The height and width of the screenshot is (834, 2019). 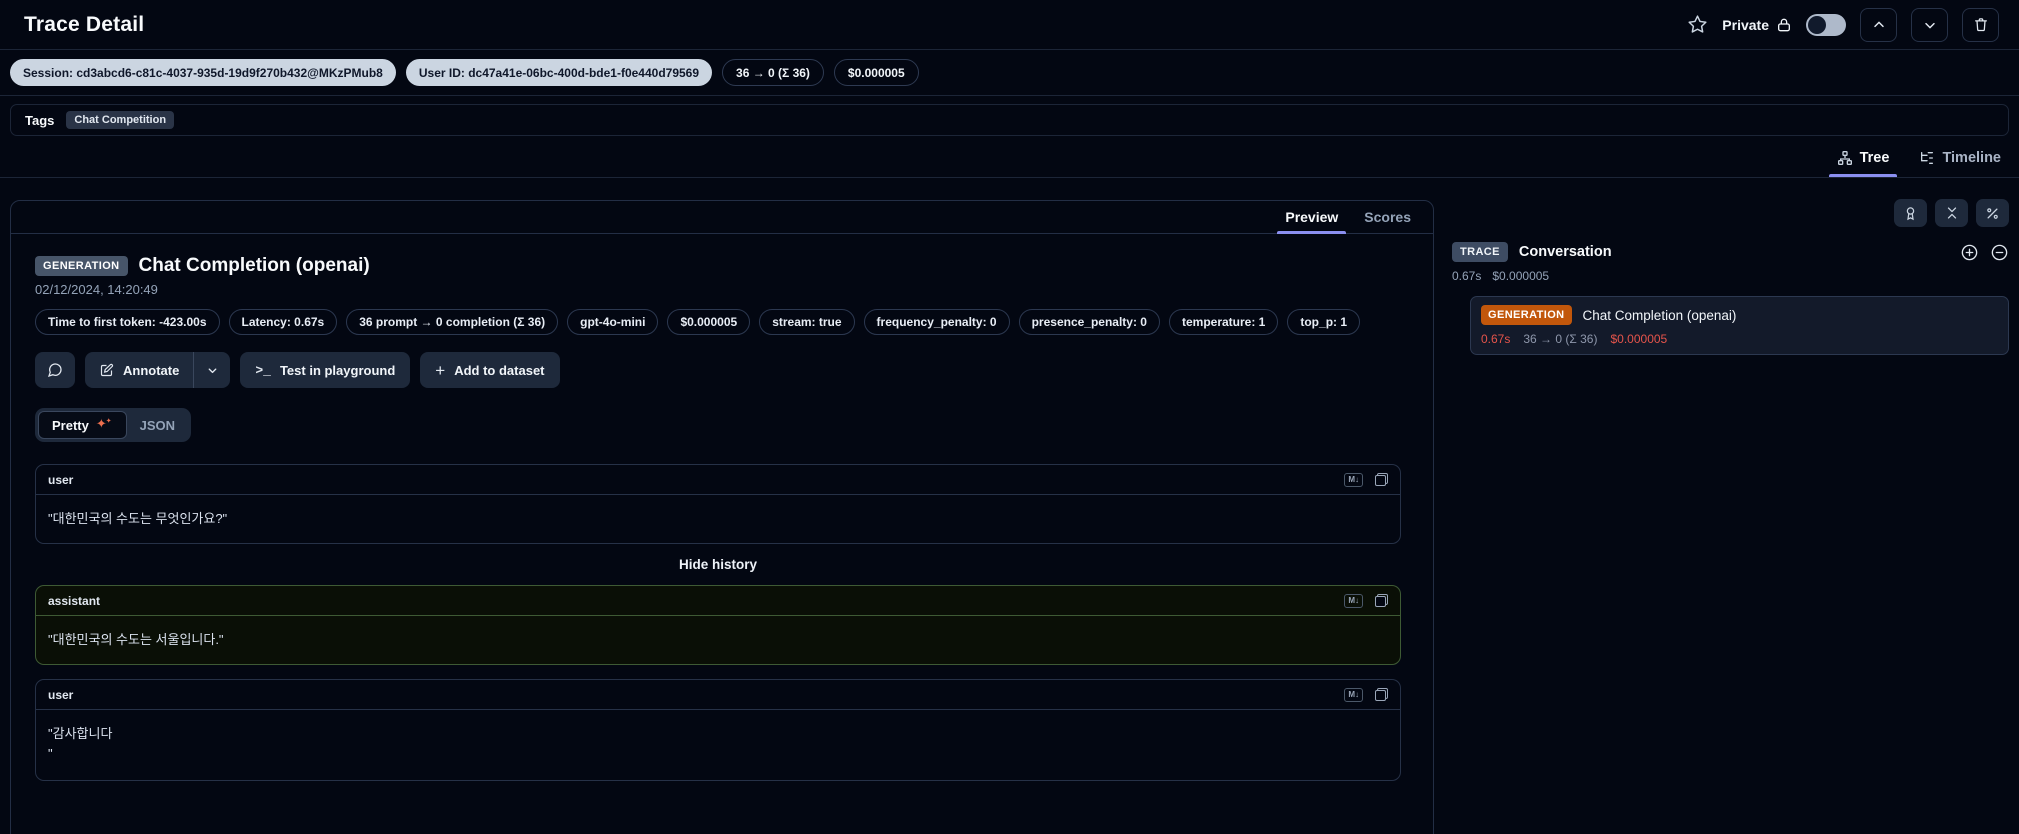 What do you see at coordinates (1009, 25) in the screenshot?
I see `page-header: Trace Detail Private` at bounding box center [1009, 25].